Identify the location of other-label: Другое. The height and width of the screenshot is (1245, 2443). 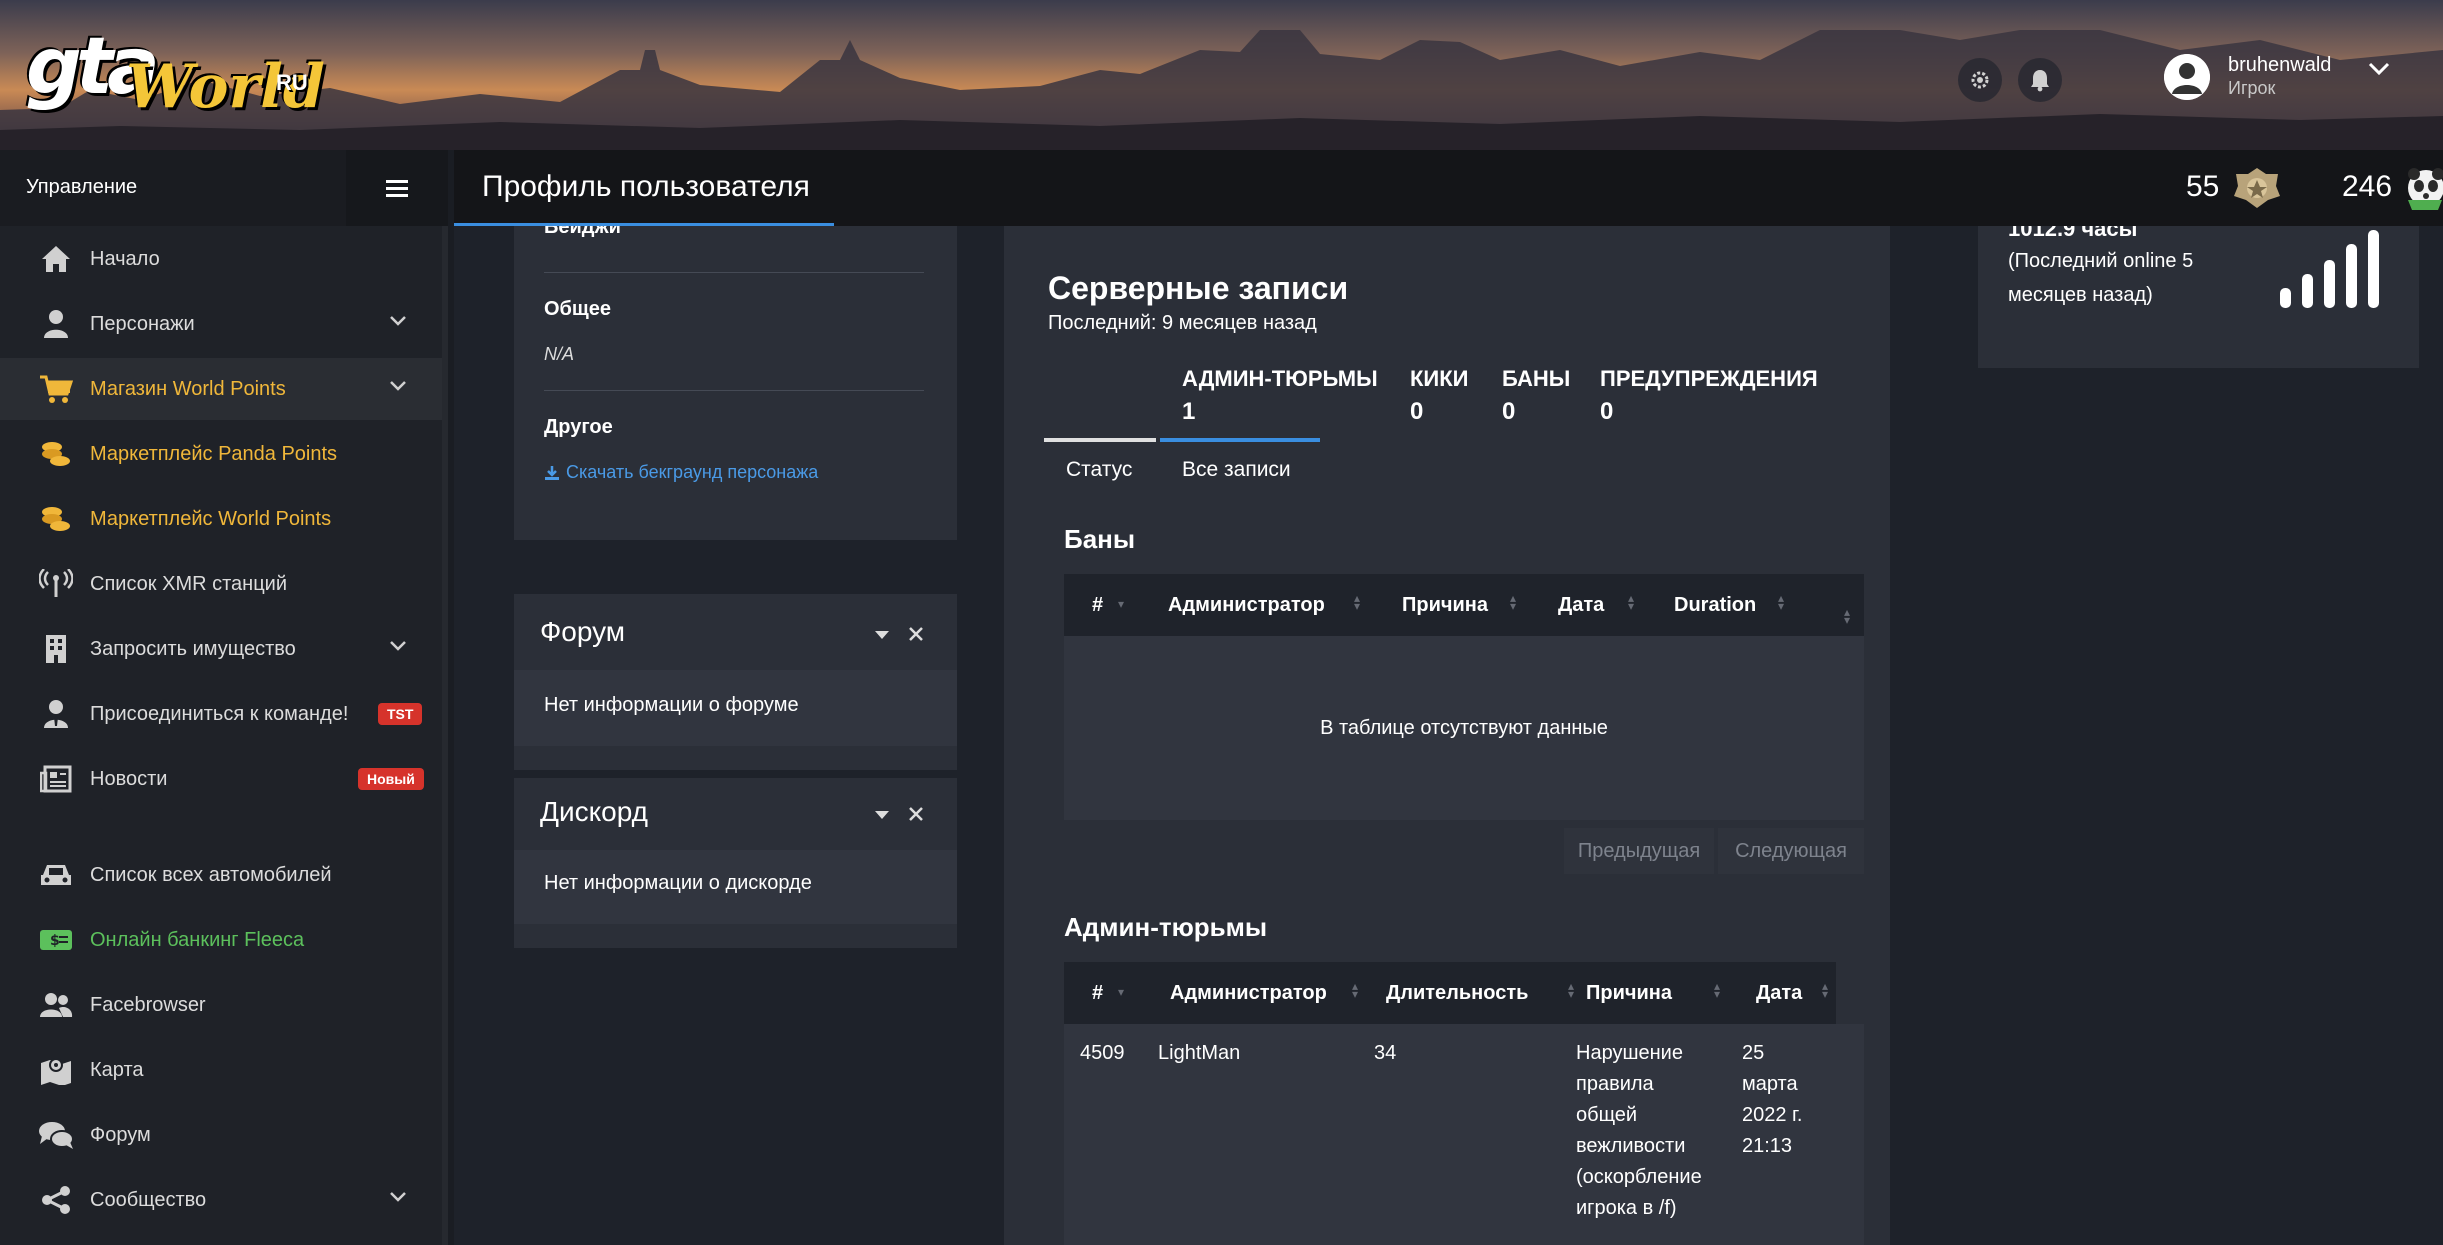
(578, 427).